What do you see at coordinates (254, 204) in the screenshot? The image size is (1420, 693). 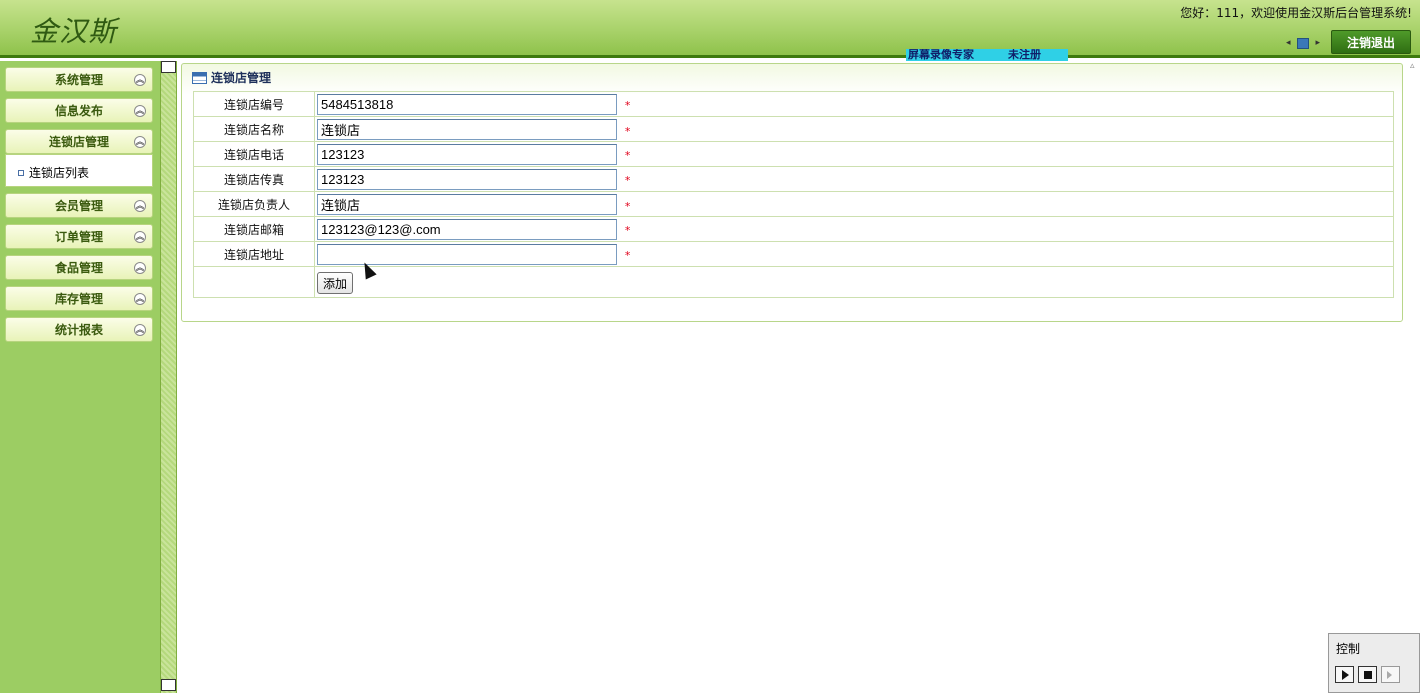 I see `field-label: 连锁店负责人` at bounding box center [254, 204].